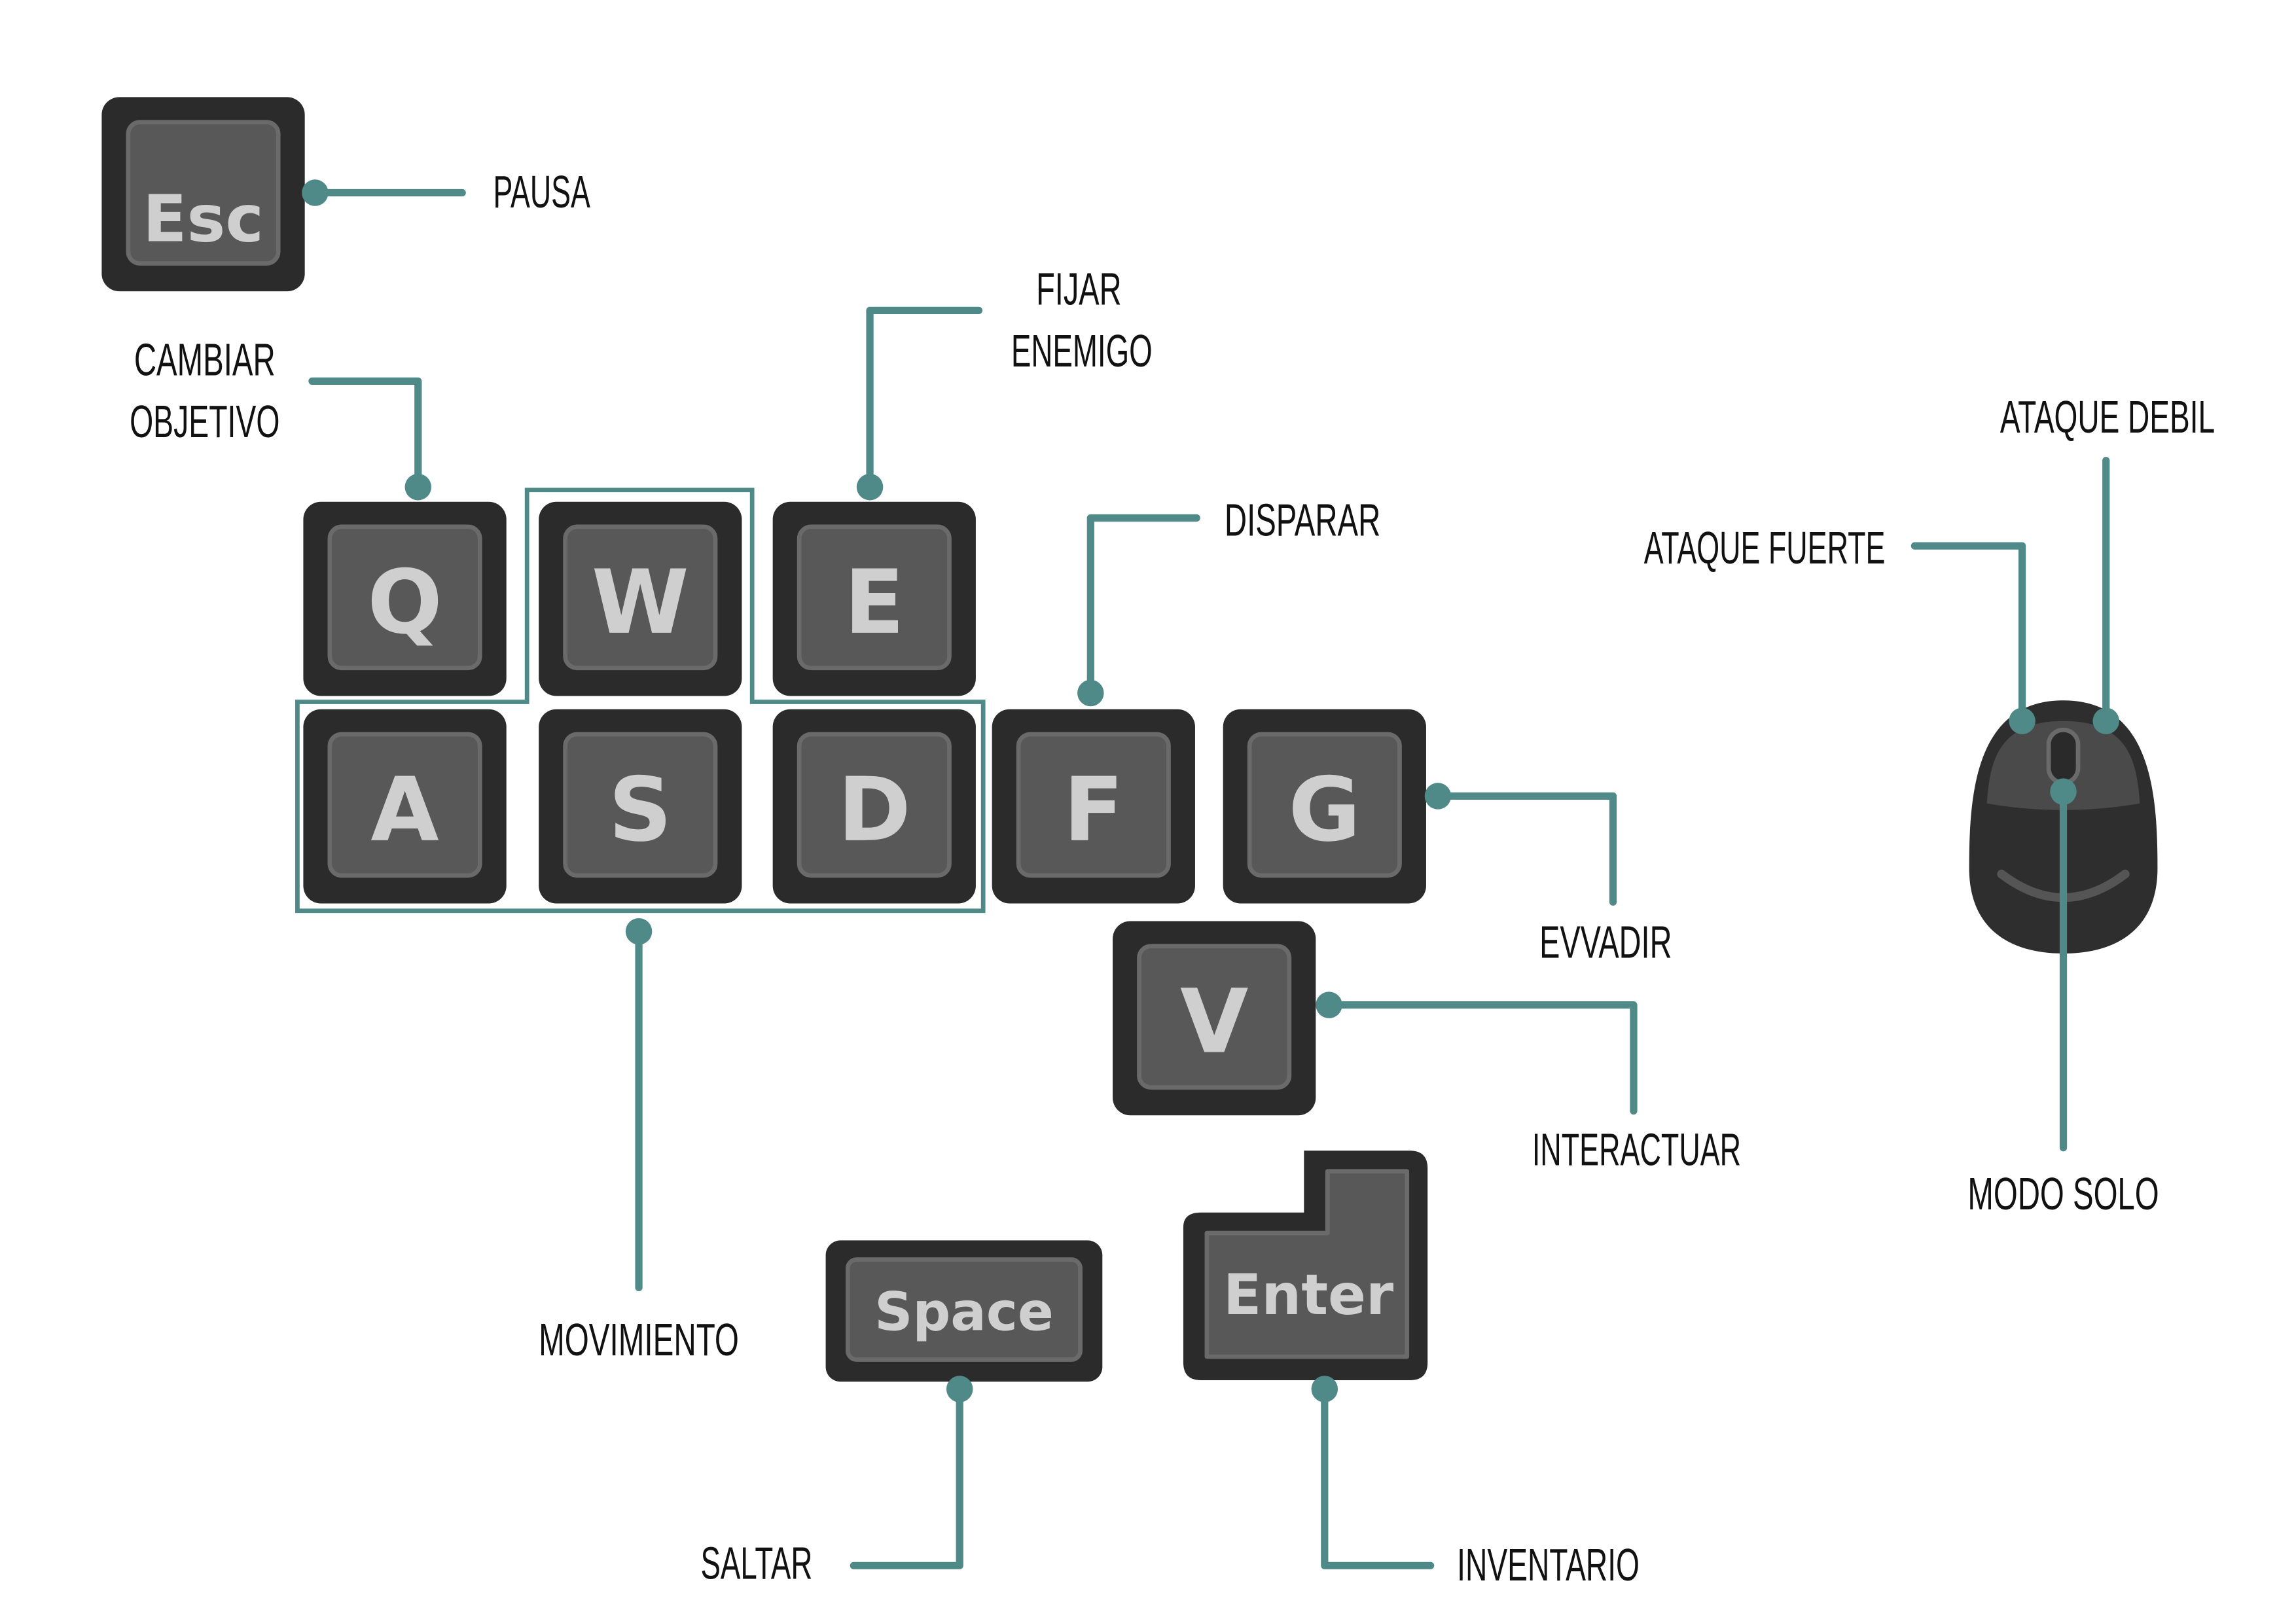  Describe the element at coordinates (1078, 288) in the screenshot. I see `fijar-enemigo-label-line1: FIJAR` at that location.